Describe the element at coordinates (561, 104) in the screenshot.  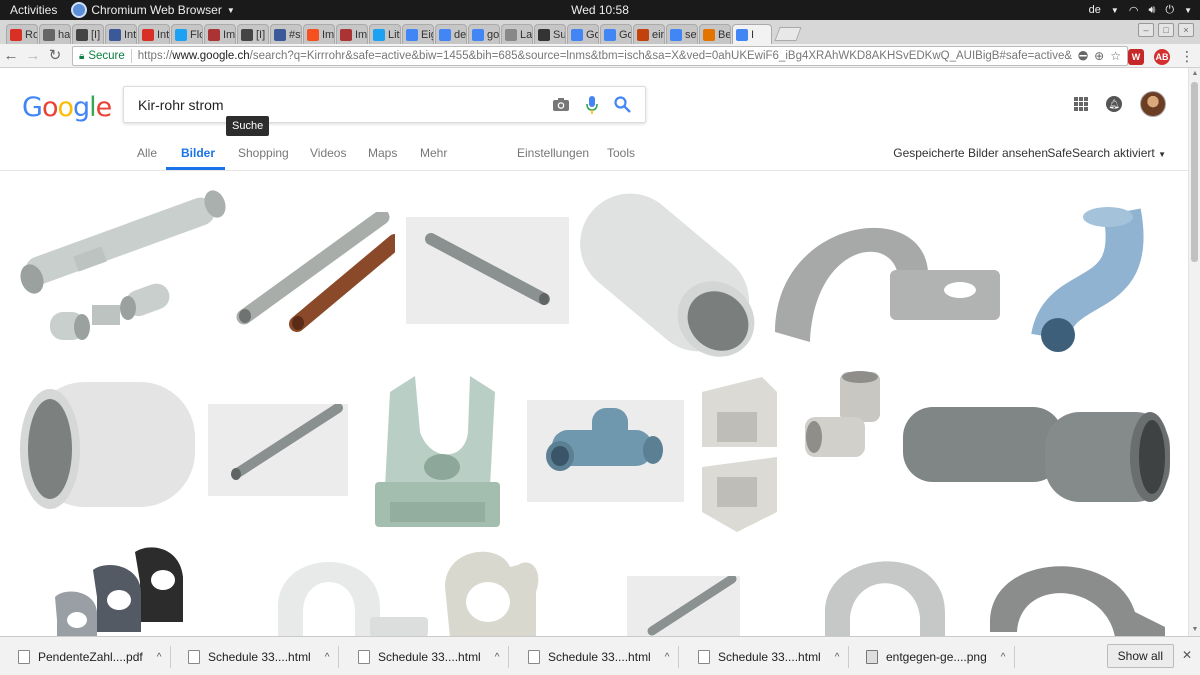
I see `camera-icon` at that location.